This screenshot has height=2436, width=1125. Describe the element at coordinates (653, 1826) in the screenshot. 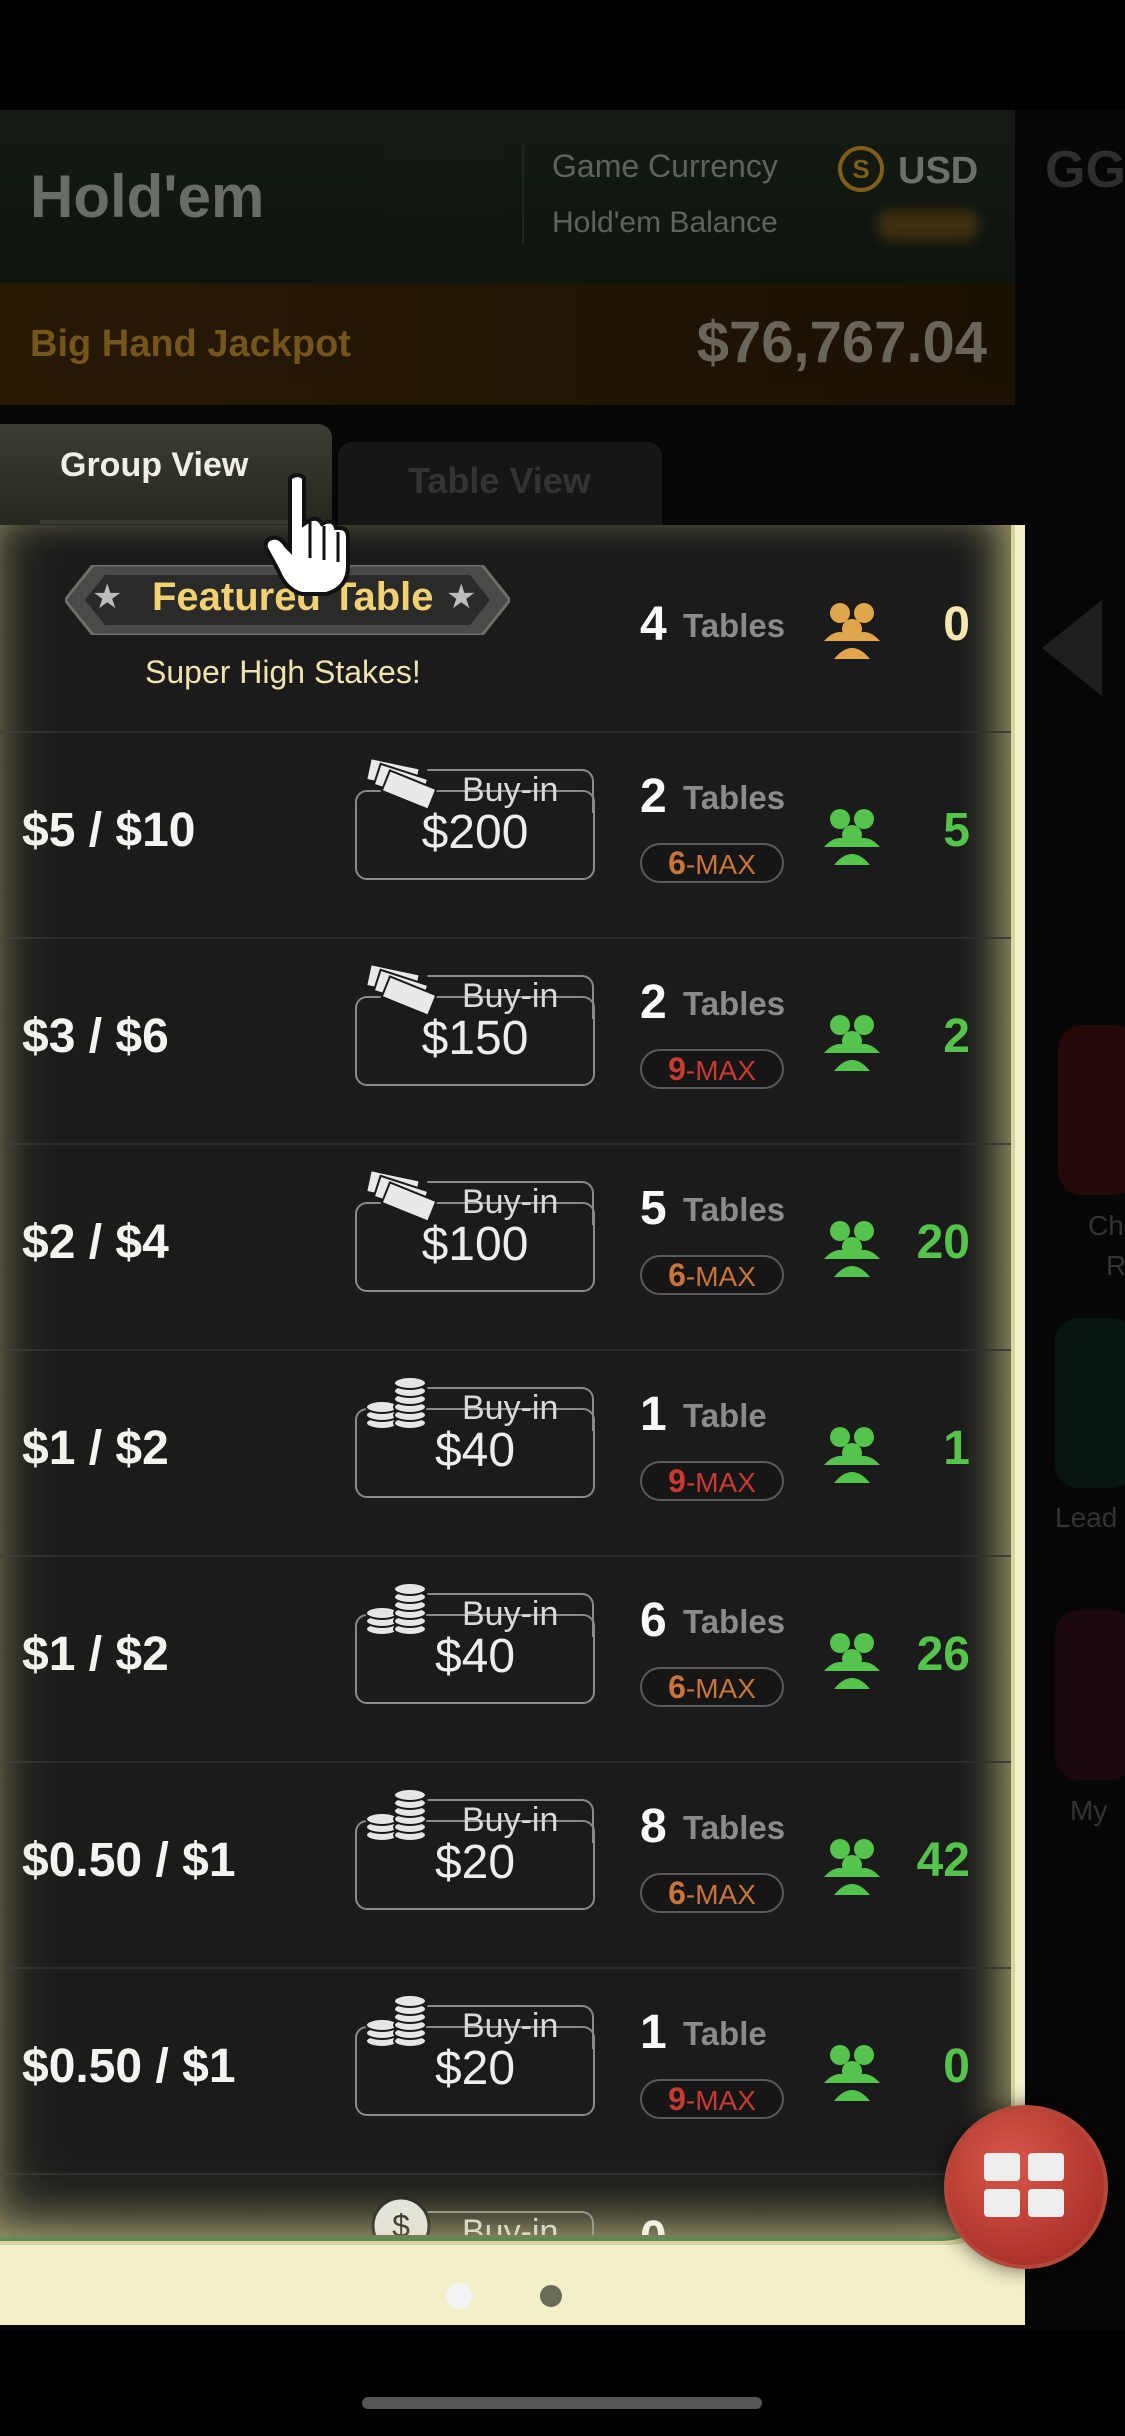

I see `tables-count: 8` at that location.